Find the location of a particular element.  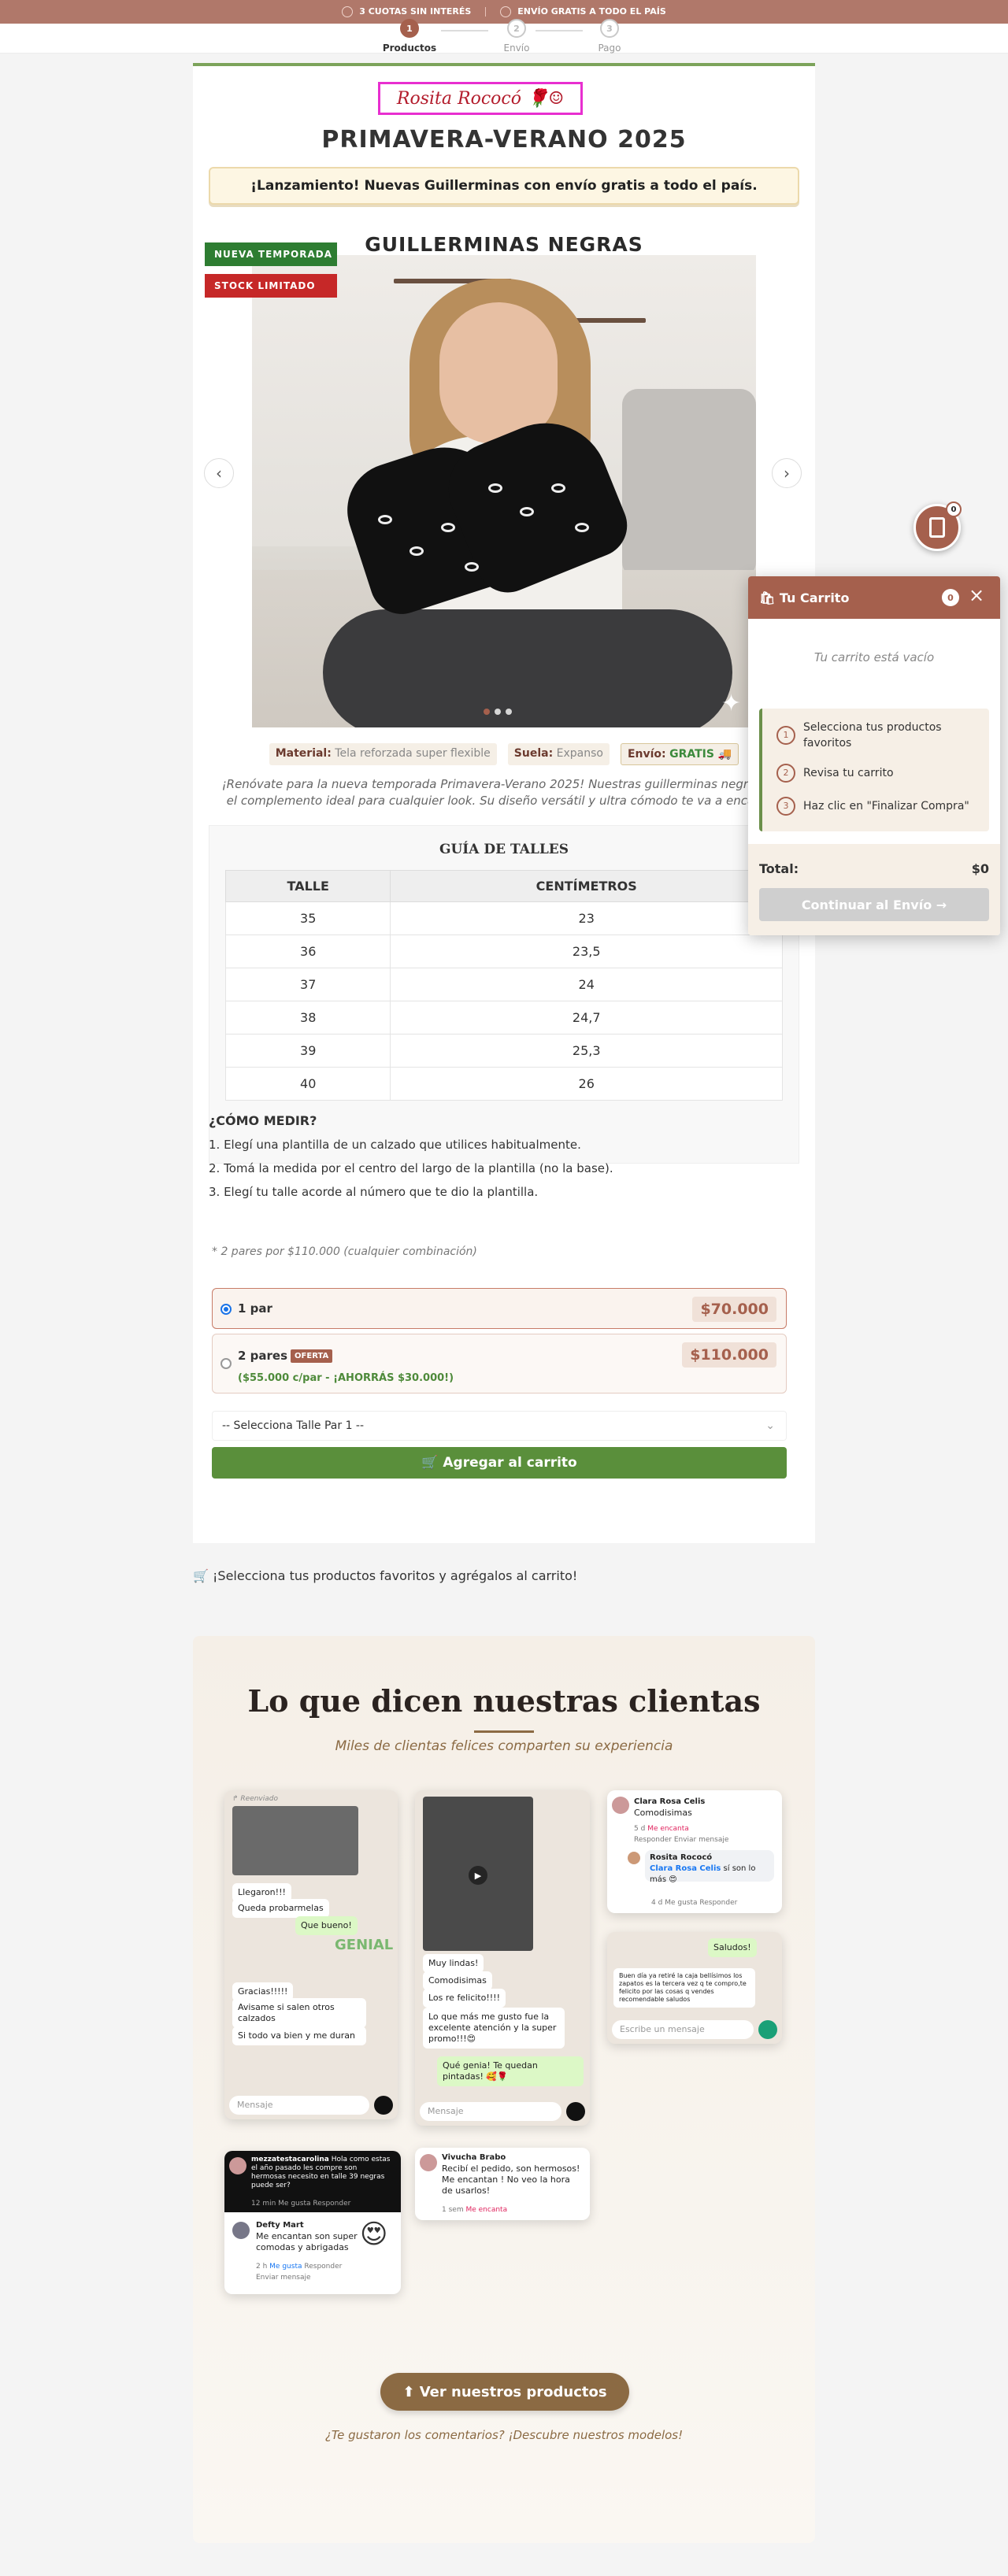

sparkle-icon: ✦ is located at coordinates (731, 703).